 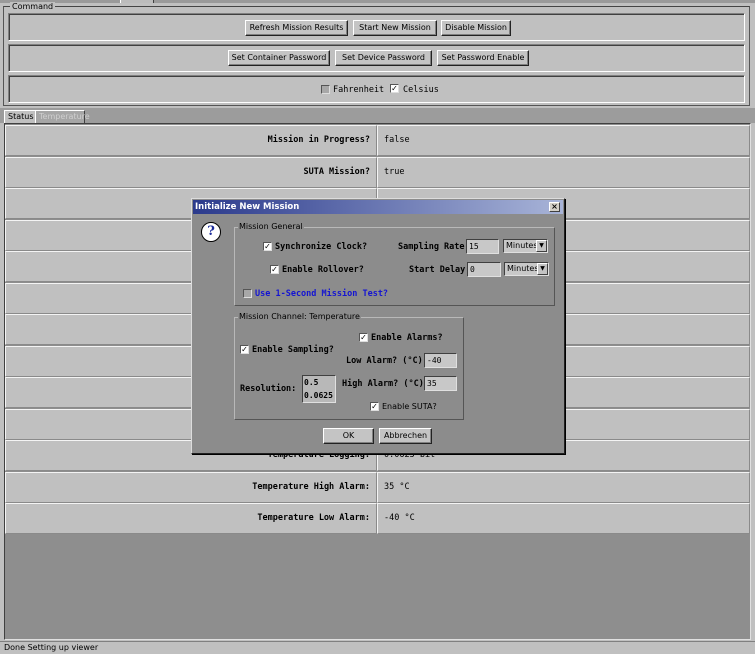 I want to click on tab-bar: Status Temperature, so click(x=377, y=115).